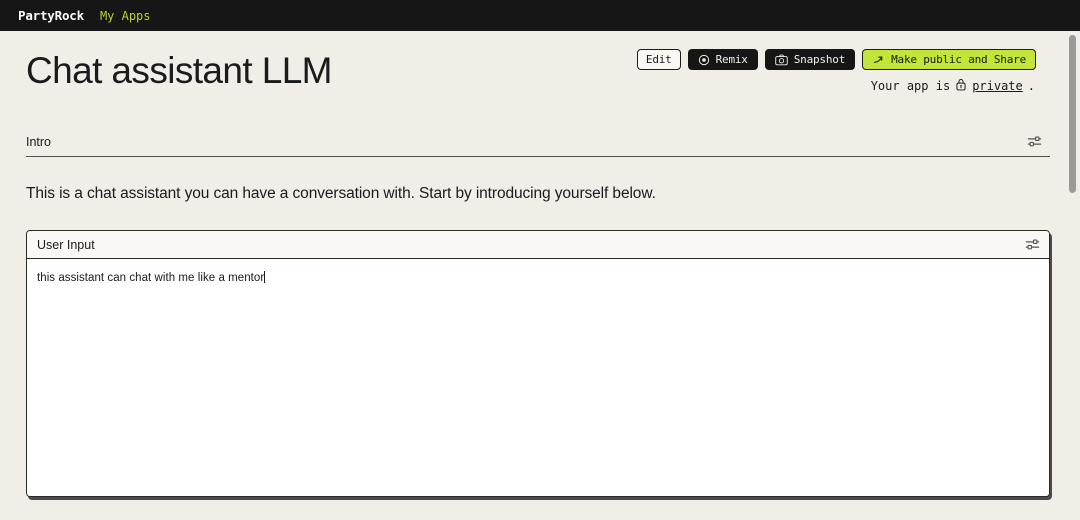 This screenshot has height=520, width=1080. I want to click on lock-icon, so click(961, 86).